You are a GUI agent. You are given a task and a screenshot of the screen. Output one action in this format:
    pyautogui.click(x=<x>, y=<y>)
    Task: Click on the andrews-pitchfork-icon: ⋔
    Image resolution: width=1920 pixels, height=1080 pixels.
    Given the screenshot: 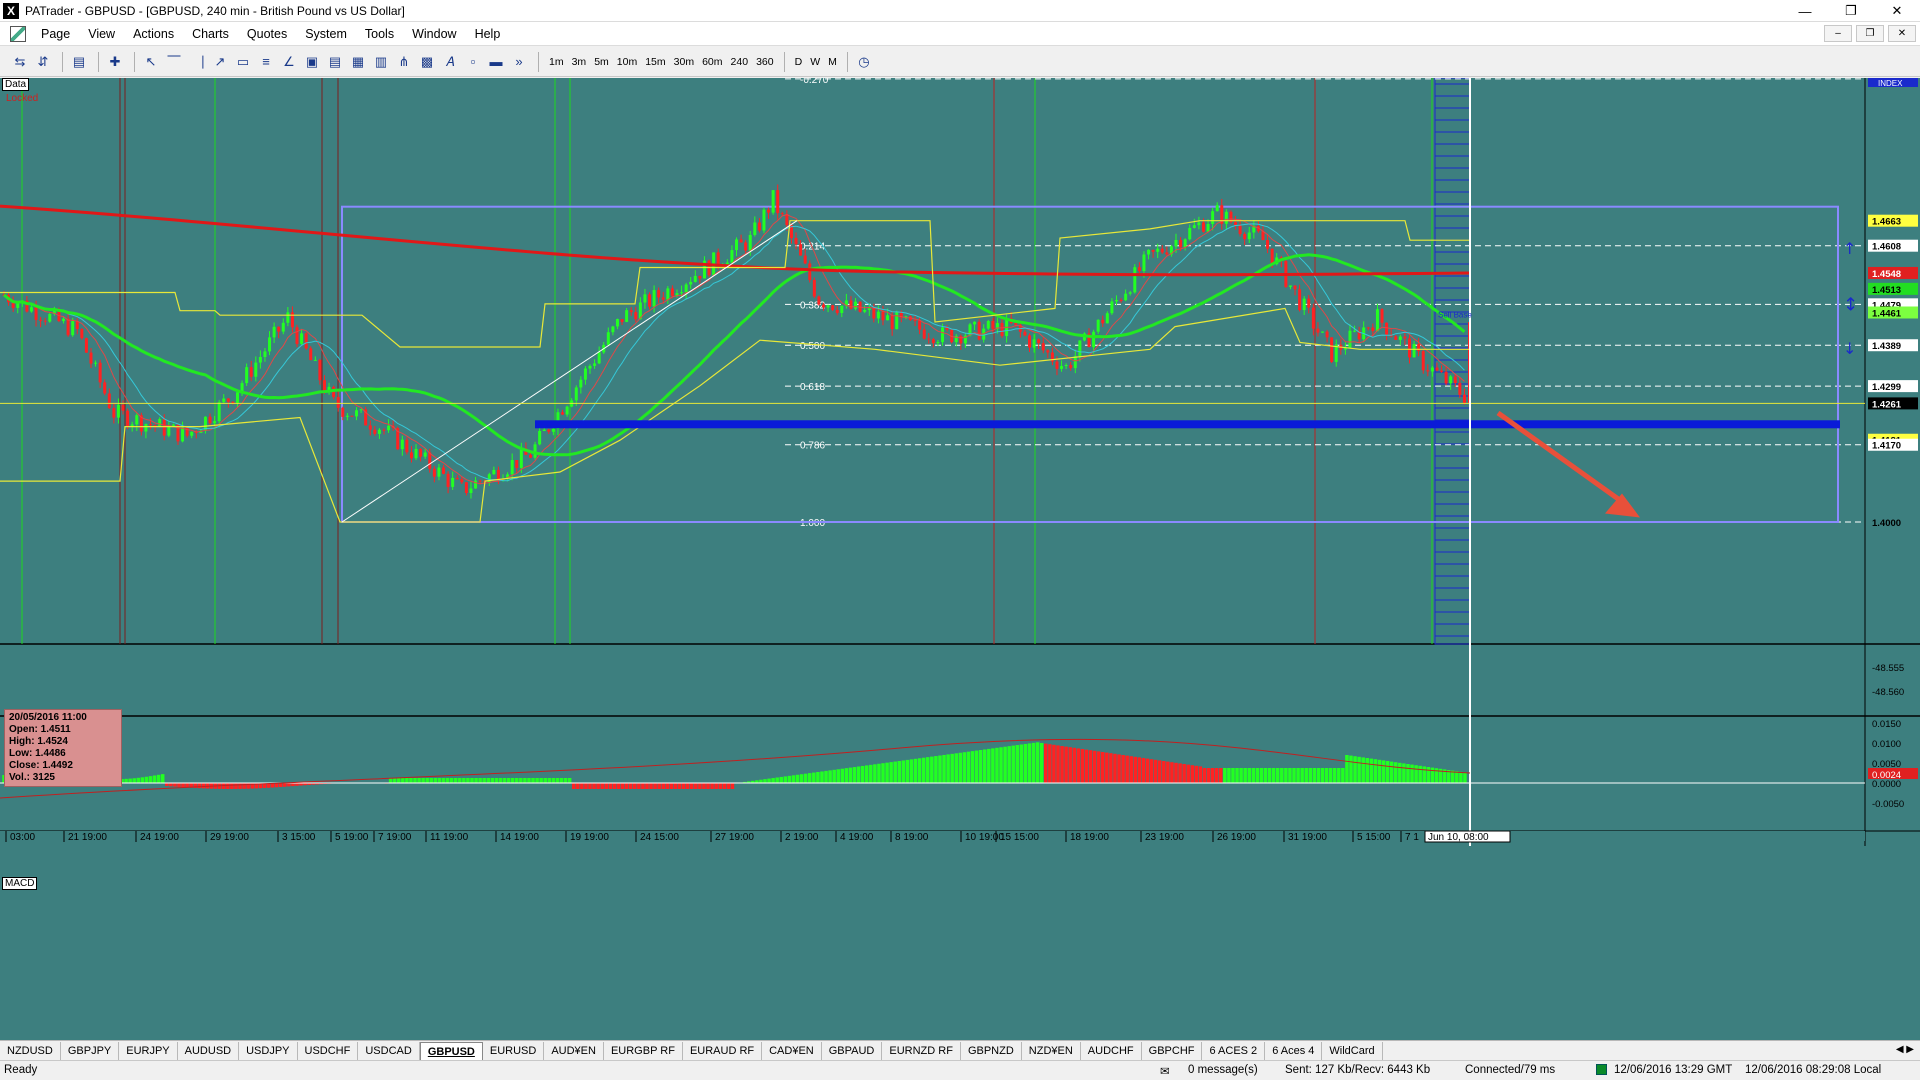 What is the action you would take?
    pyautogui.click(x=404, y=62)
    